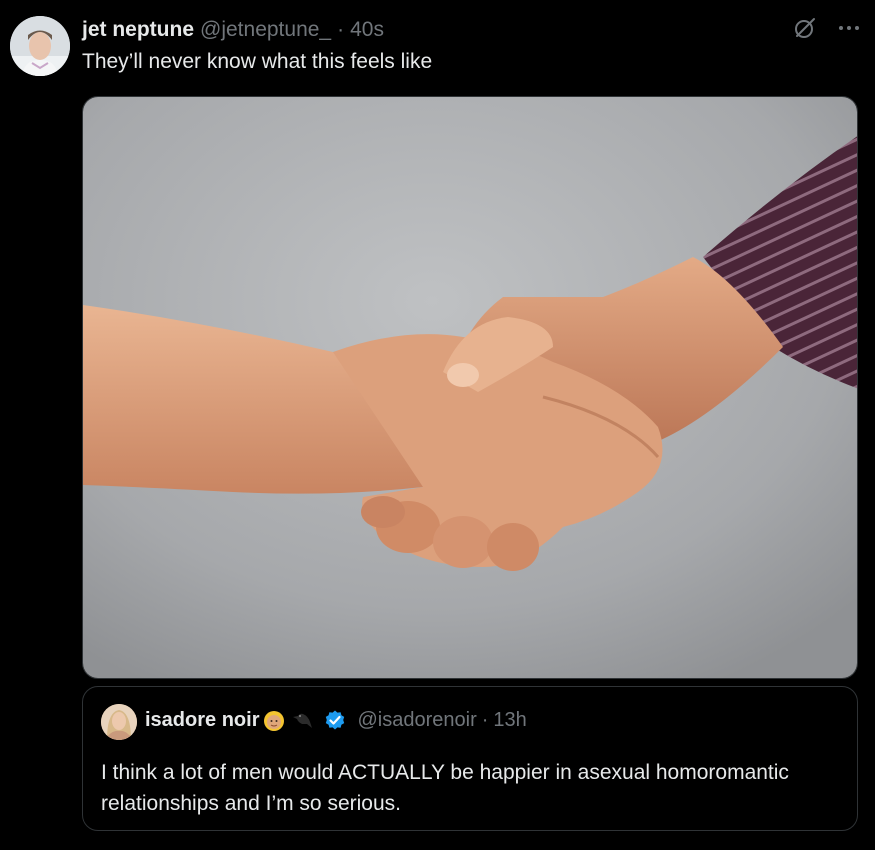 The width and height of the screenshot is (875, 850). What do you see at coordinates (119, 722) in the screenshot?
I see `quoted-author-avatar` at bounding box center [119, 722].